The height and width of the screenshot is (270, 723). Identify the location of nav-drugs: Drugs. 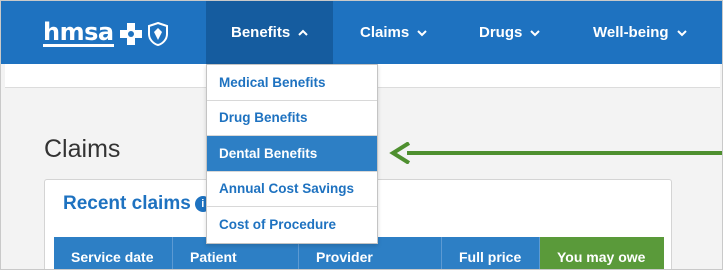
(510, 32).